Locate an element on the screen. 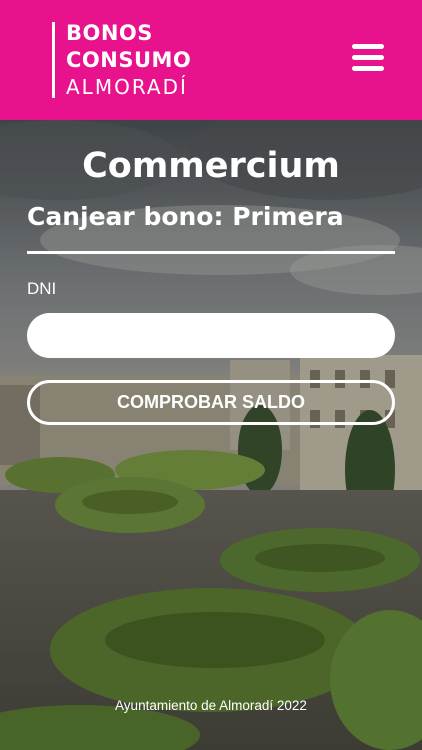  check-balance-button: COMPROBAR SALDO is located at coordinates (211, 402).